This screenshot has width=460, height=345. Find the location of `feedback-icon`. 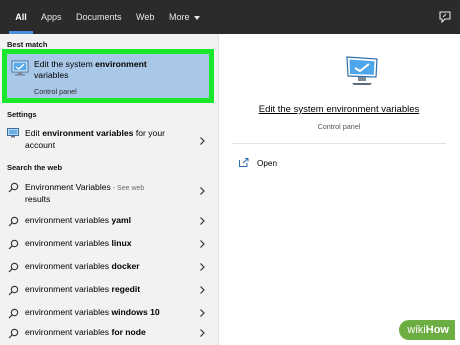

feedback-icon is located at coordinates (445, 17).